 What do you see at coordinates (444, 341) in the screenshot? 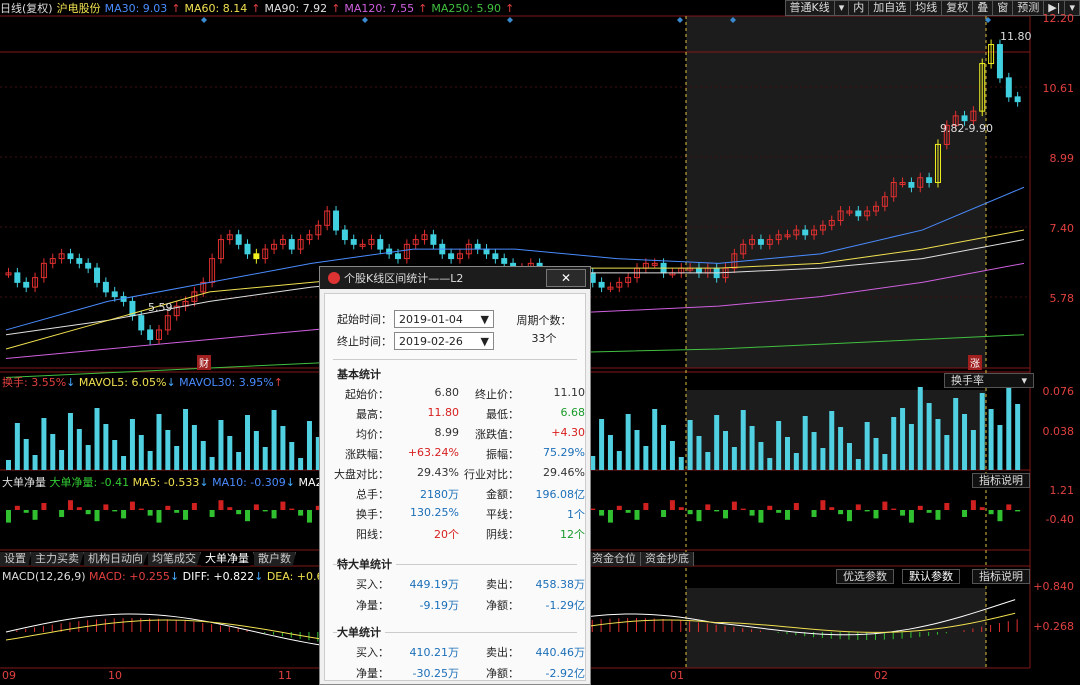
I see `end-date-select: 2019-02-26 ▼` at bounding box center [444, 341].